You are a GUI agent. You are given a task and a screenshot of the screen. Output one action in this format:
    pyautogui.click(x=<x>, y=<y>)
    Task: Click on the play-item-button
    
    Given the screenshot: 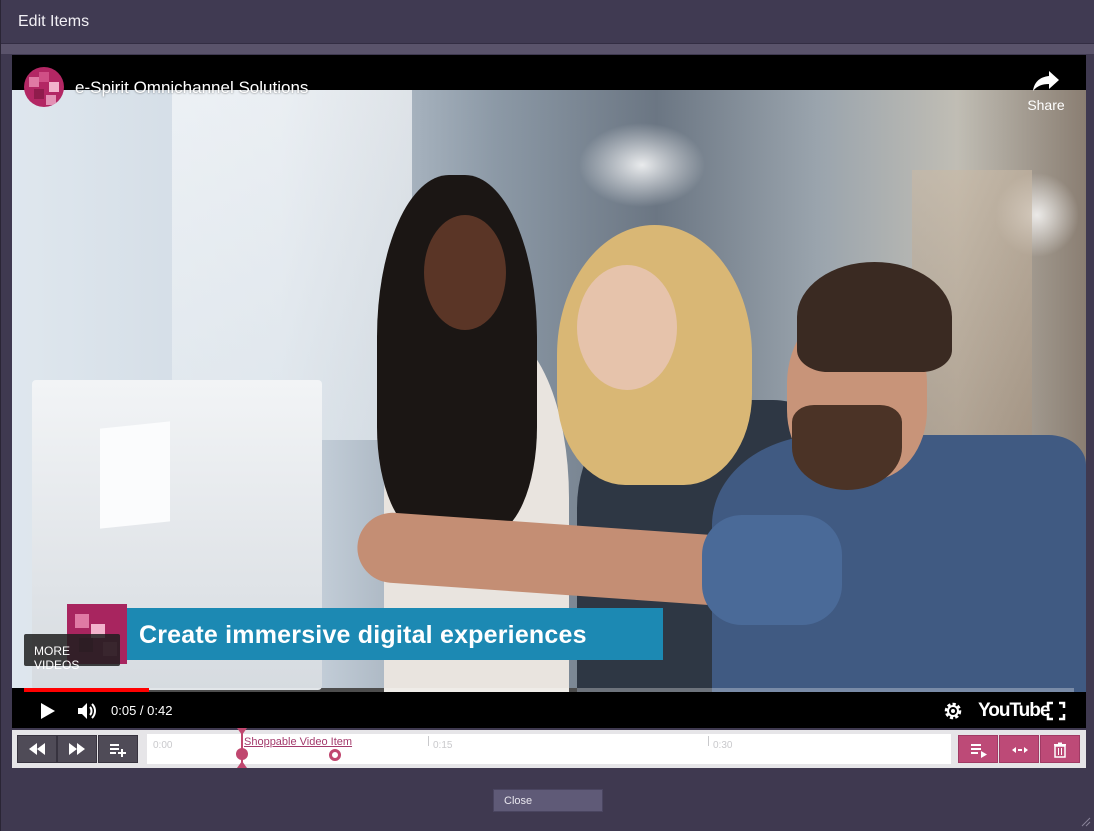 What is the action you would take?
    pyautogui.click(x=978, y=749)
    